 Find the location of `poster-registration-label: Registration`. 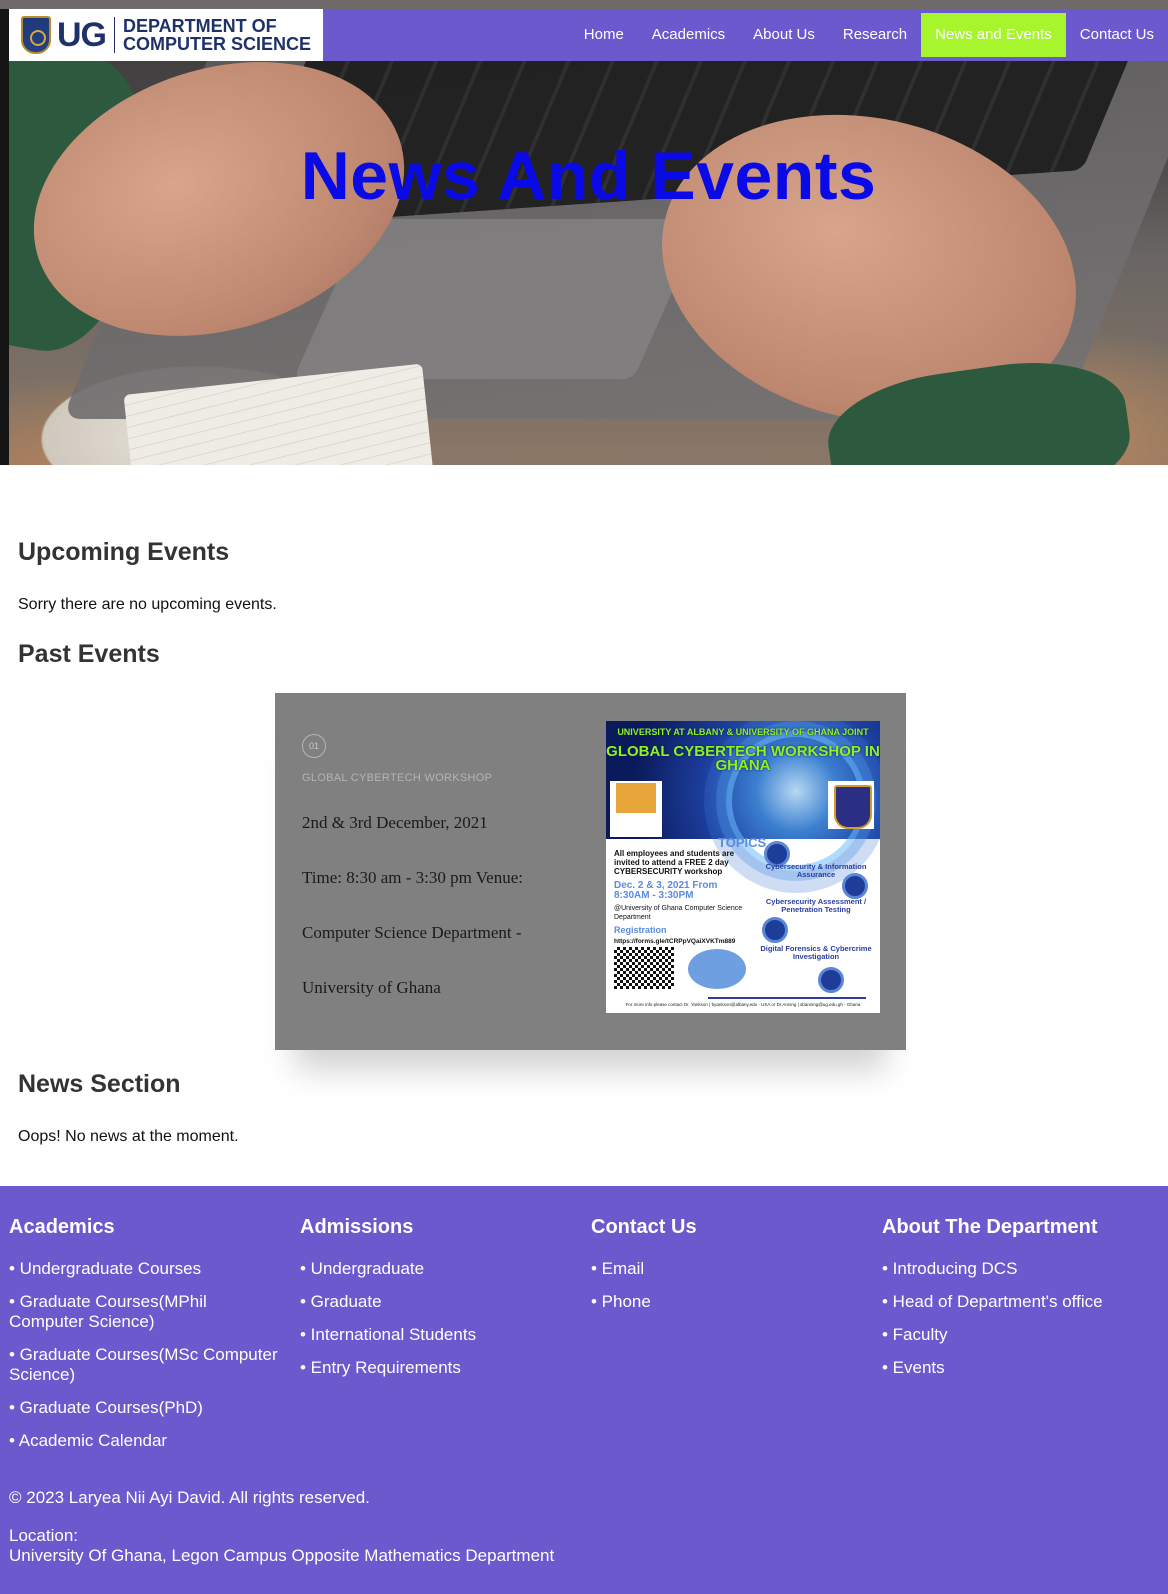

poster-registration-label: Registration is located at coordinates (640, 930).